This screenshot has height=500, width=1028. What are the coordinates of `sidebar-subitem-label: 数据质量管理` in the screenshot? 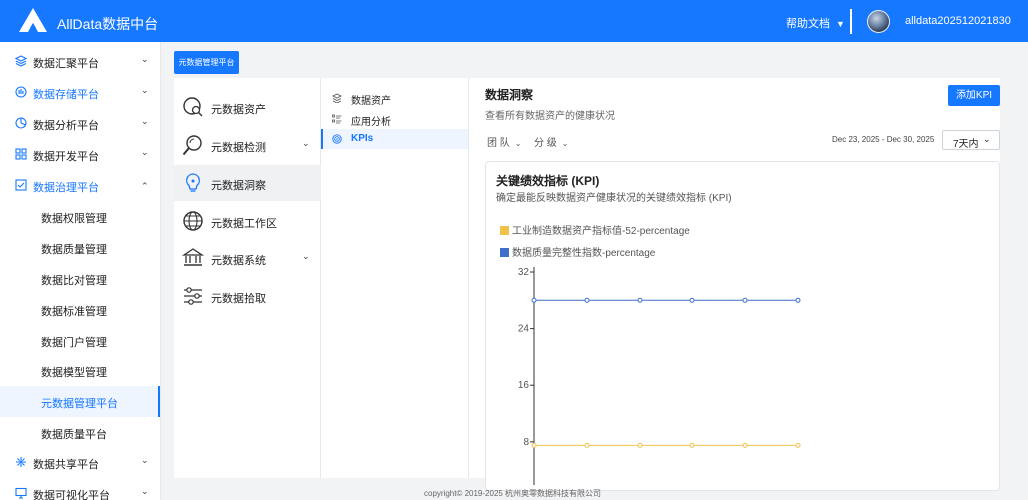 It's located at (74, 250).